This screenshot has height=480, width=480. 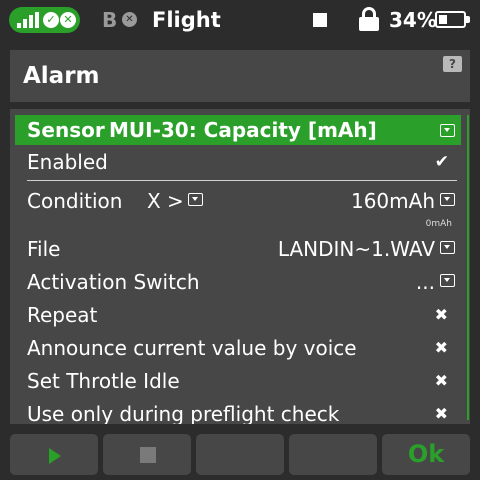 What do you see at coordinates (393, 201) in the screenshot?
I see `condition-value: 160mAh` at bounding box center [393, 201].